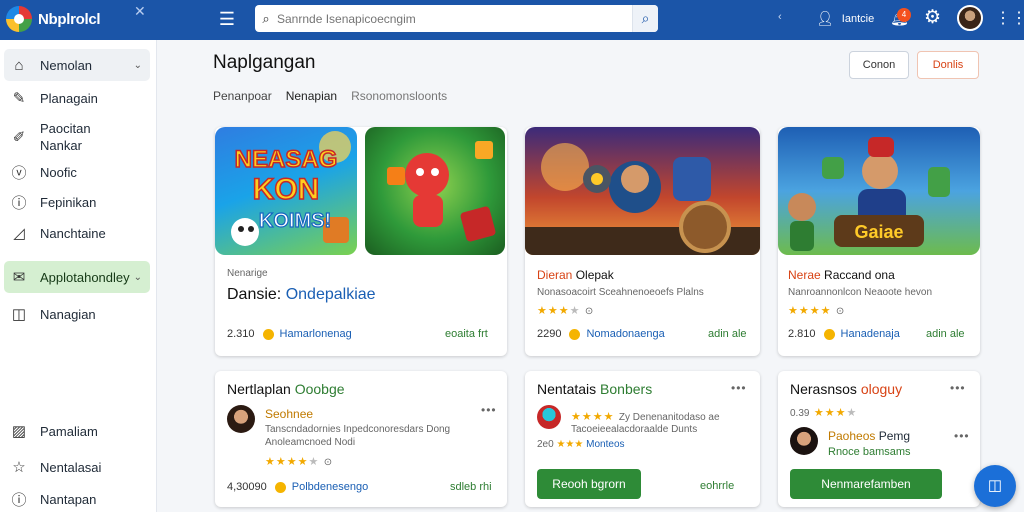 Image resolution: width=1024 pixels, height=512 pixels. I want to click on grid-icon: ⋮⋮, so click(1009, 18).